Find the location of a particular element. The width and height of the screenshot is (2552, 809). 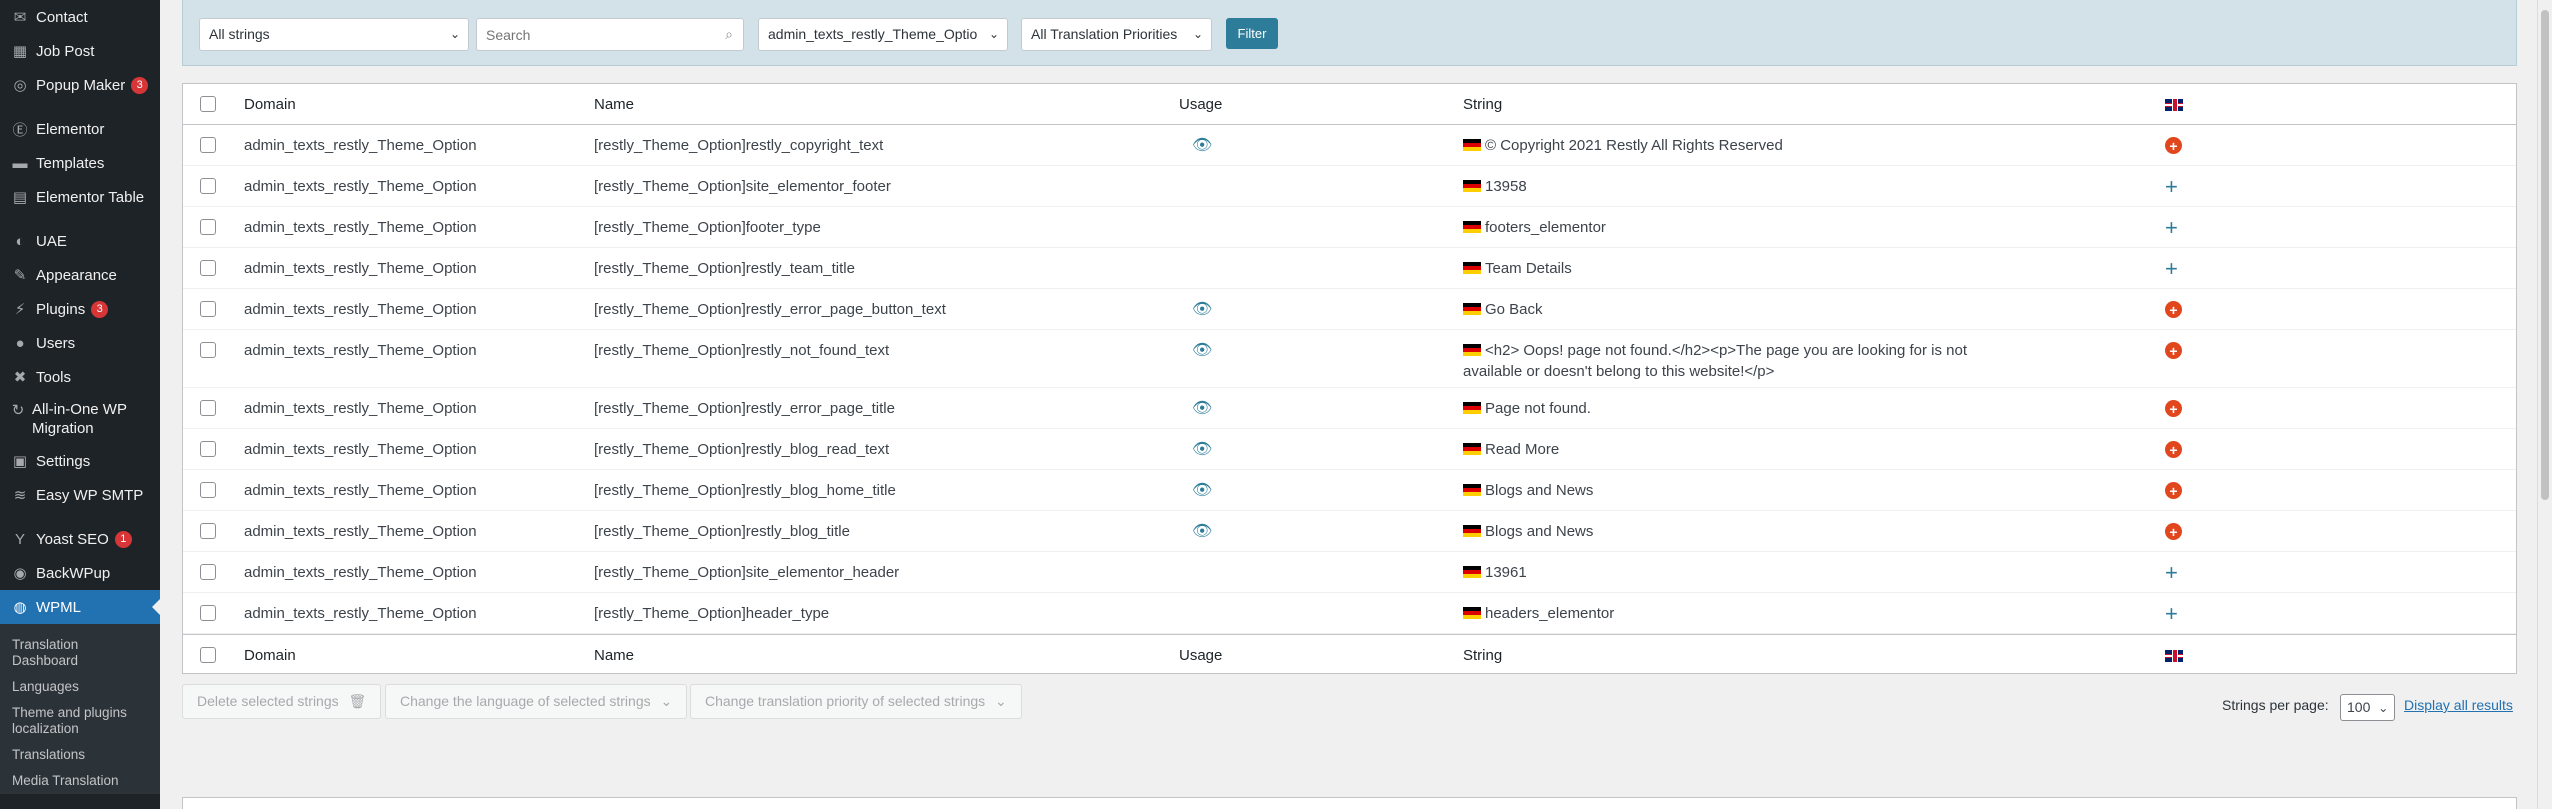

submenu-item: Media Translation is located at coordinates (80, 781).